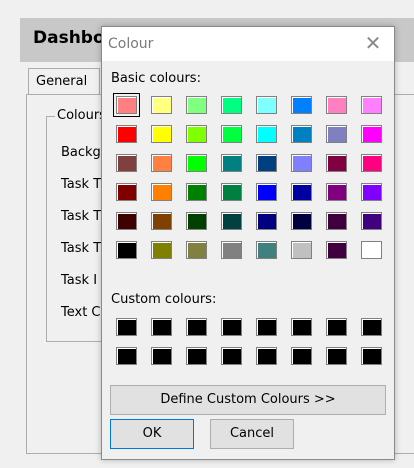 Image resolution: width=414 pixels, height=468 pixels. I want to click on row-label: Backg, so click(81, 152).